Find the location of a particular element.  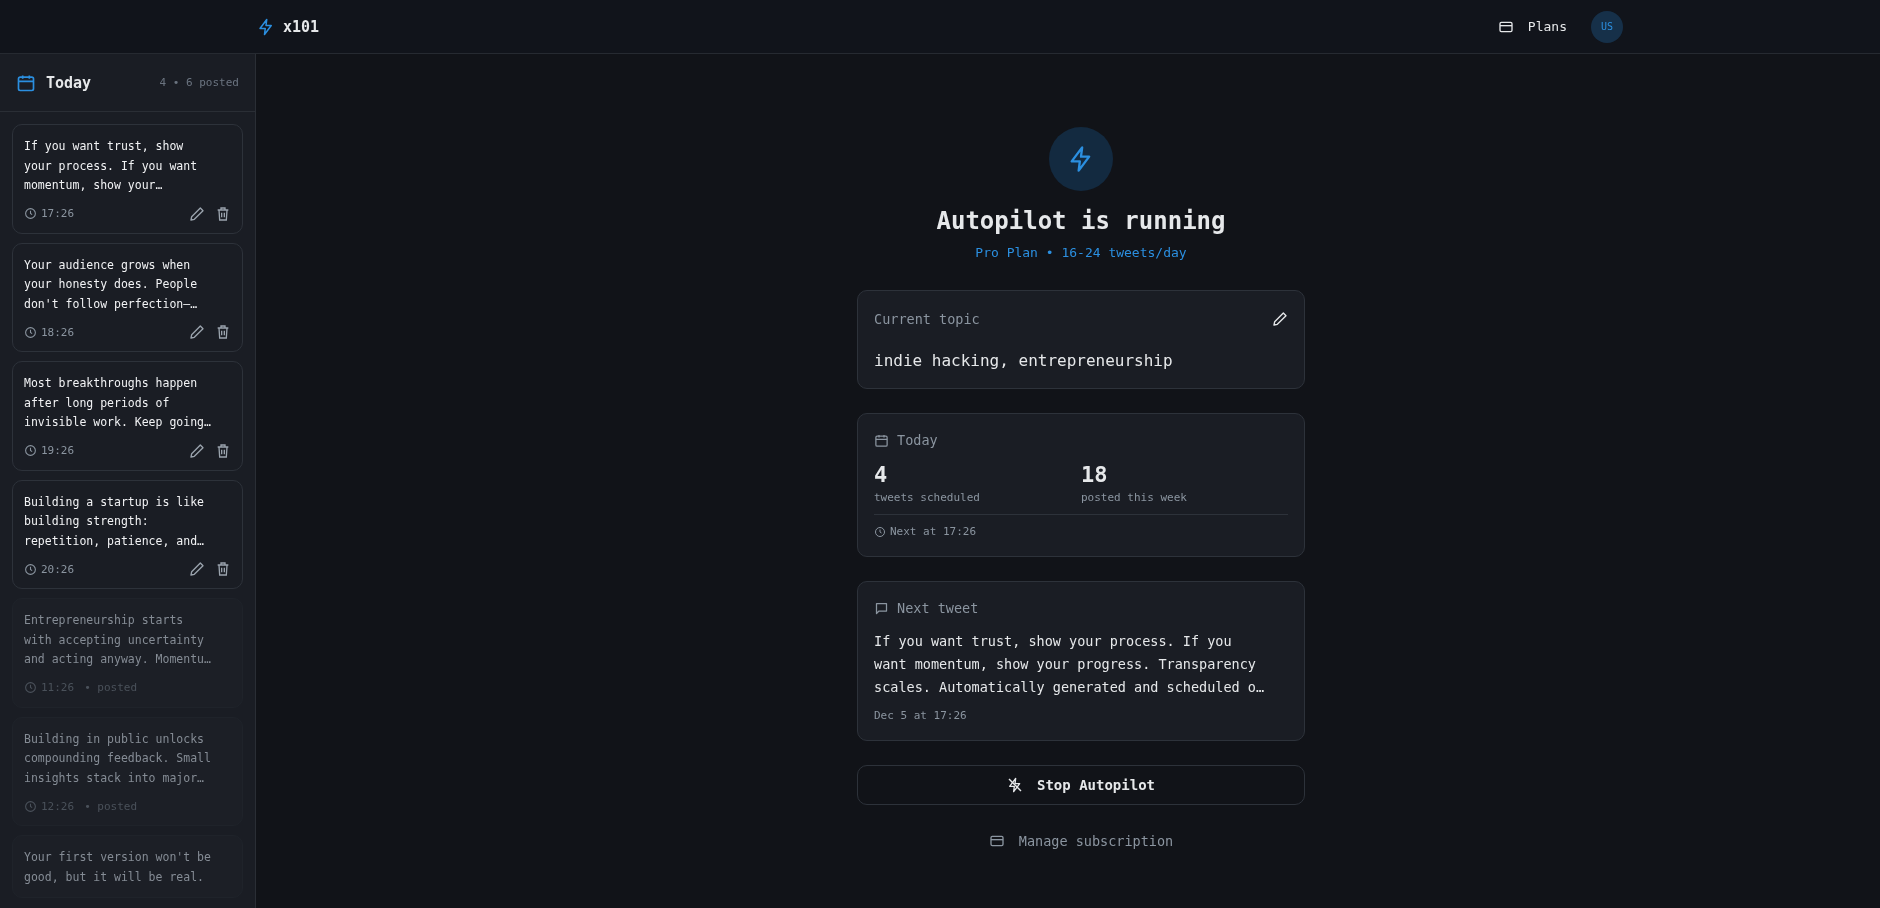

stat-value: 4 is located at coordinates (881, 474).